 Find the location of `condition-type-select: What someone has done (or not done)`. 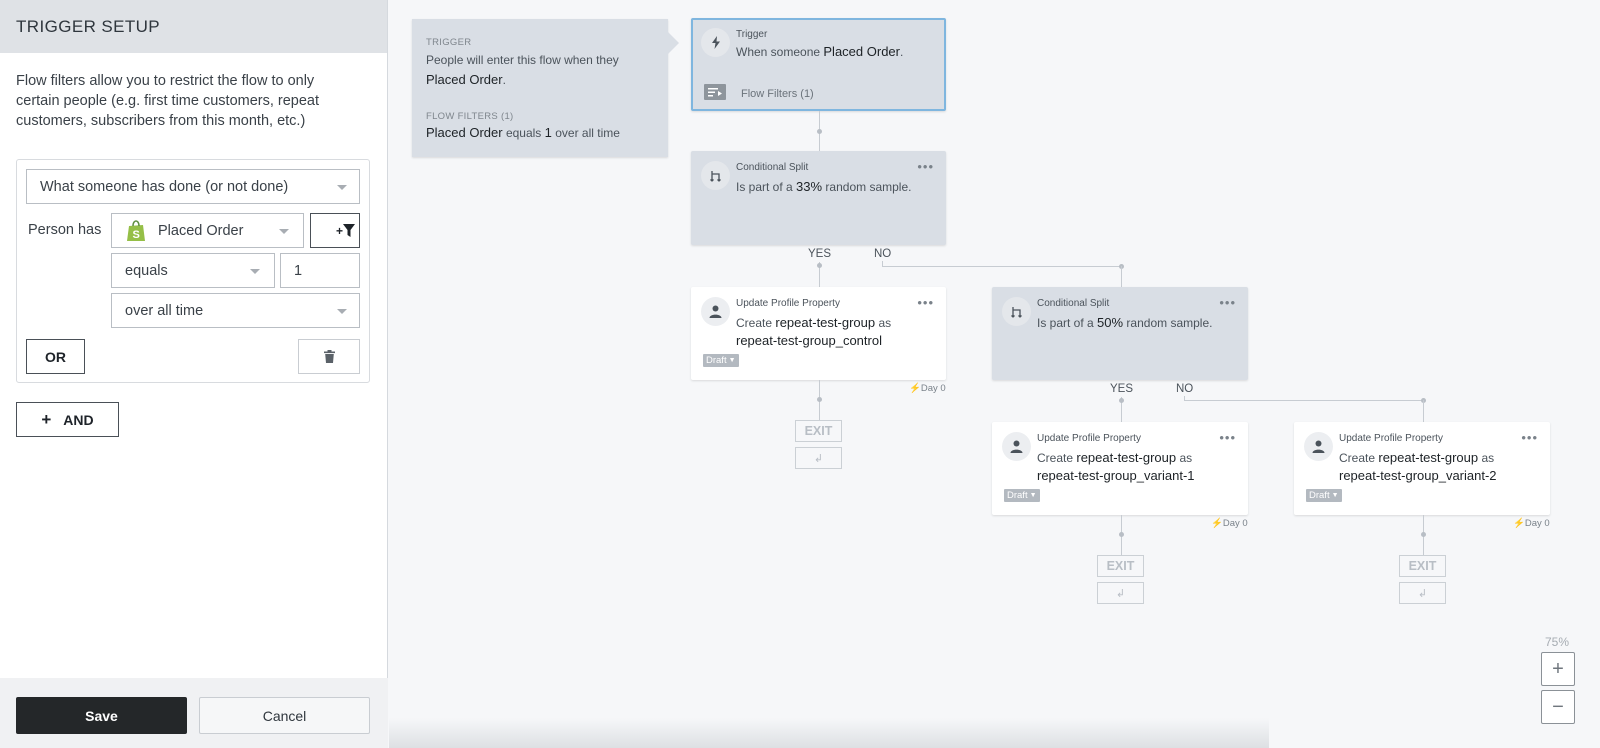

condition-type-select: What someone has done (or not done) is located at coordinates (193, 186).